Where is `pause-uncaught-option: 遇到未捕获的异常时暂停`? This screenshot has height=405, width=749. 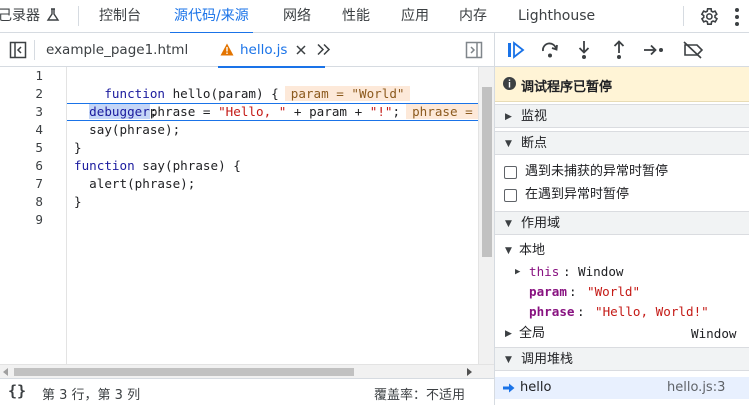 pause-uncaught-option: 遇到未捕获的异常时暂停 is located at coordinates (622, 172).